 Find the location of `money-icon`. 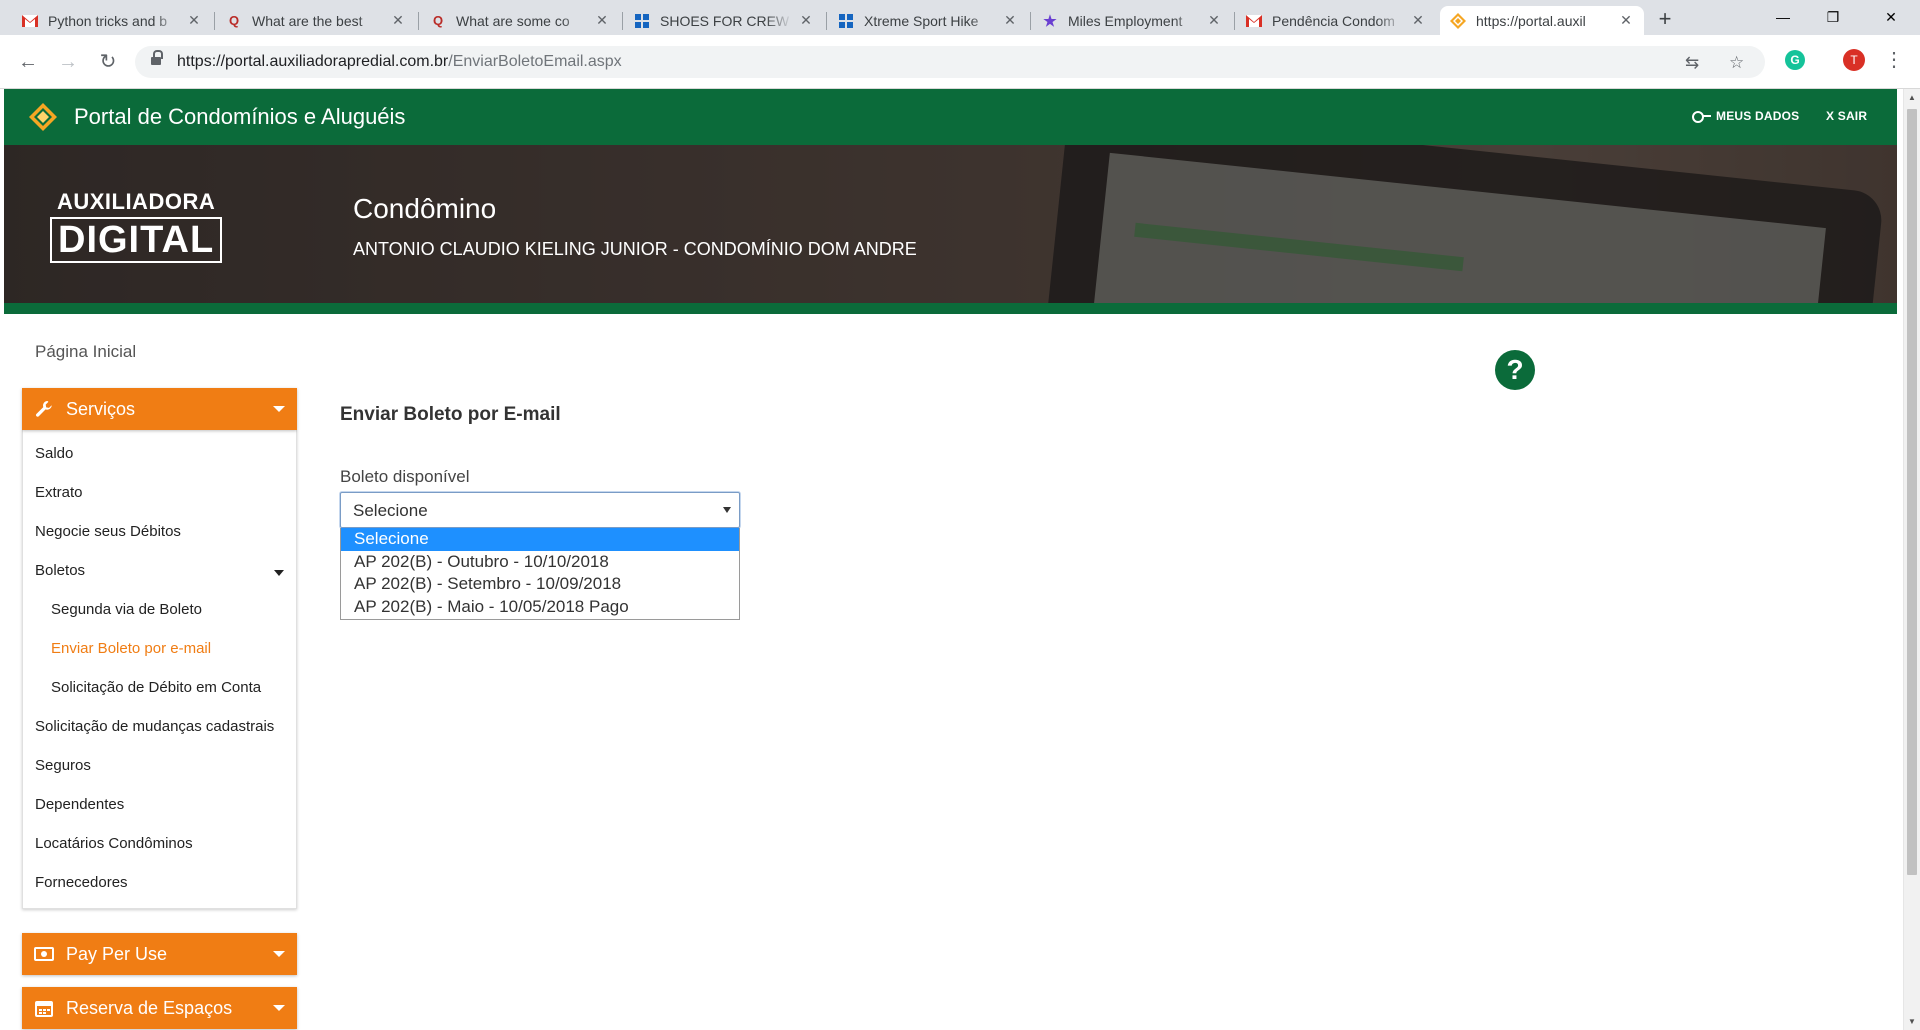

money-icon is located at coordinates (44, 954).